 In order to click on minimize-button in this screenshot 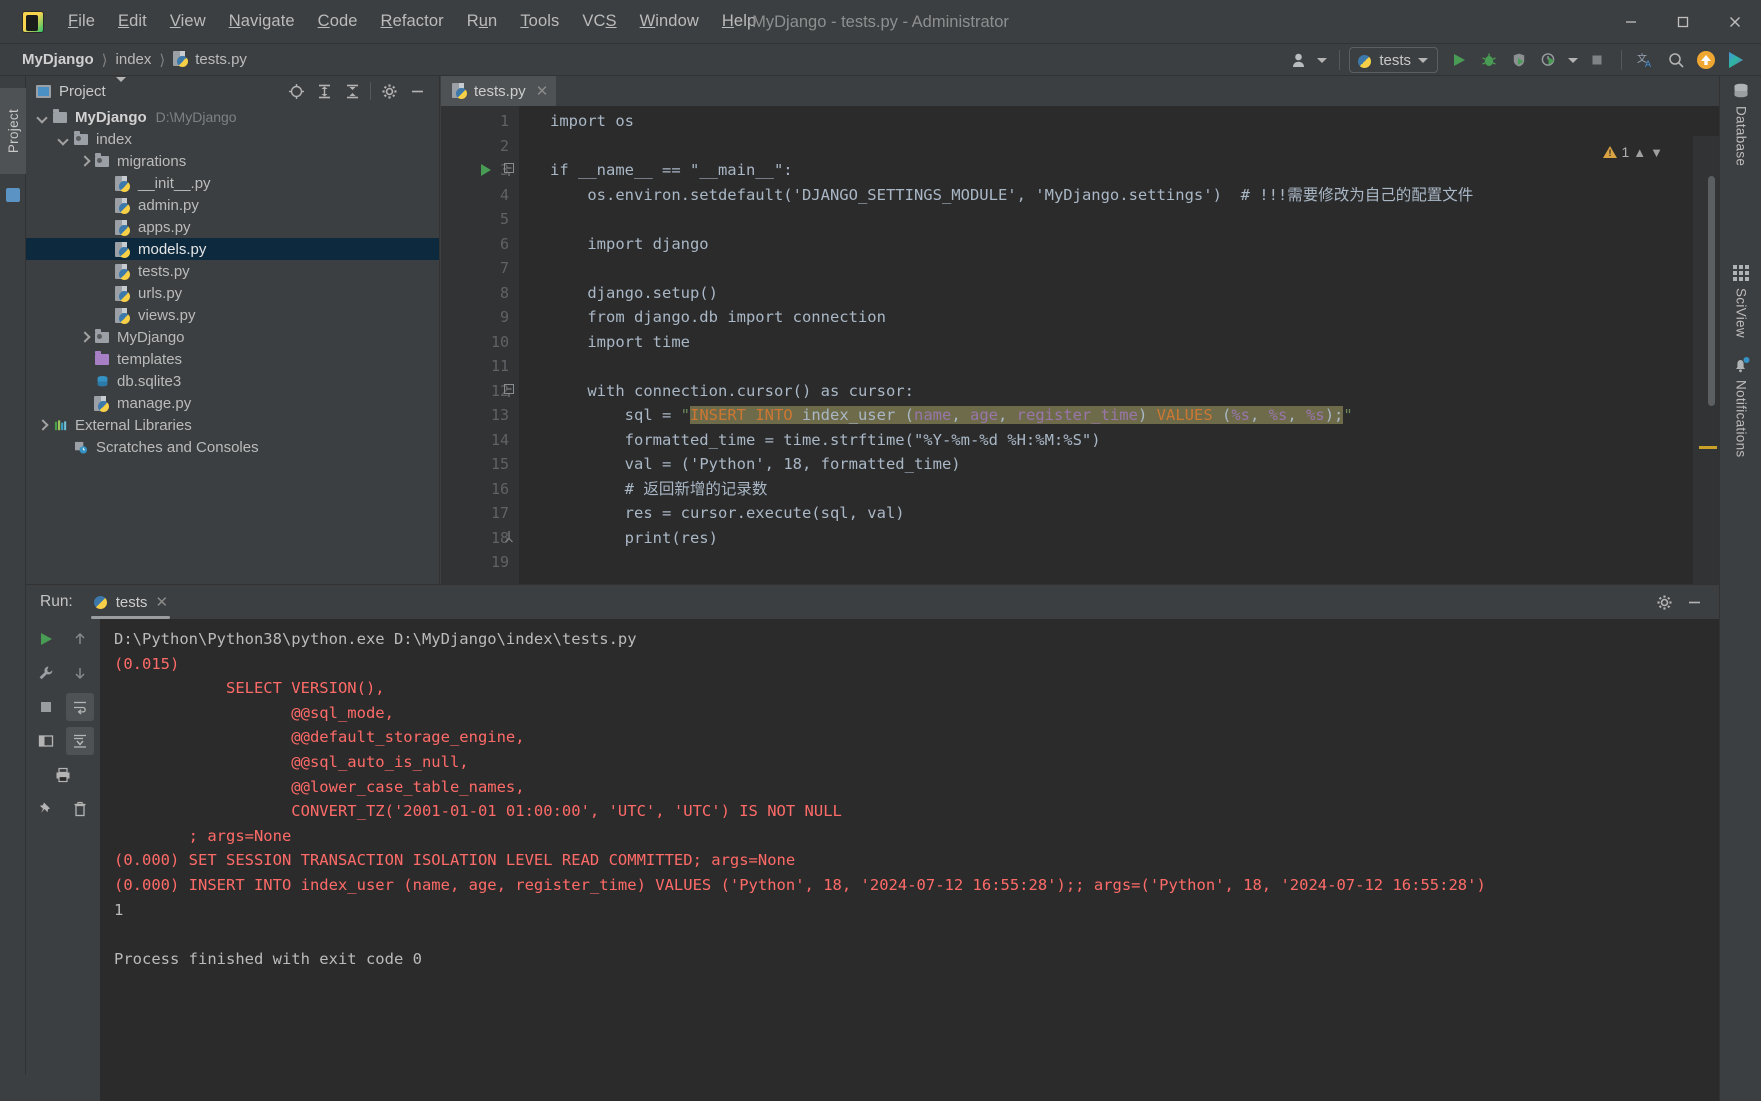, I will do `click(1631, 22)`.